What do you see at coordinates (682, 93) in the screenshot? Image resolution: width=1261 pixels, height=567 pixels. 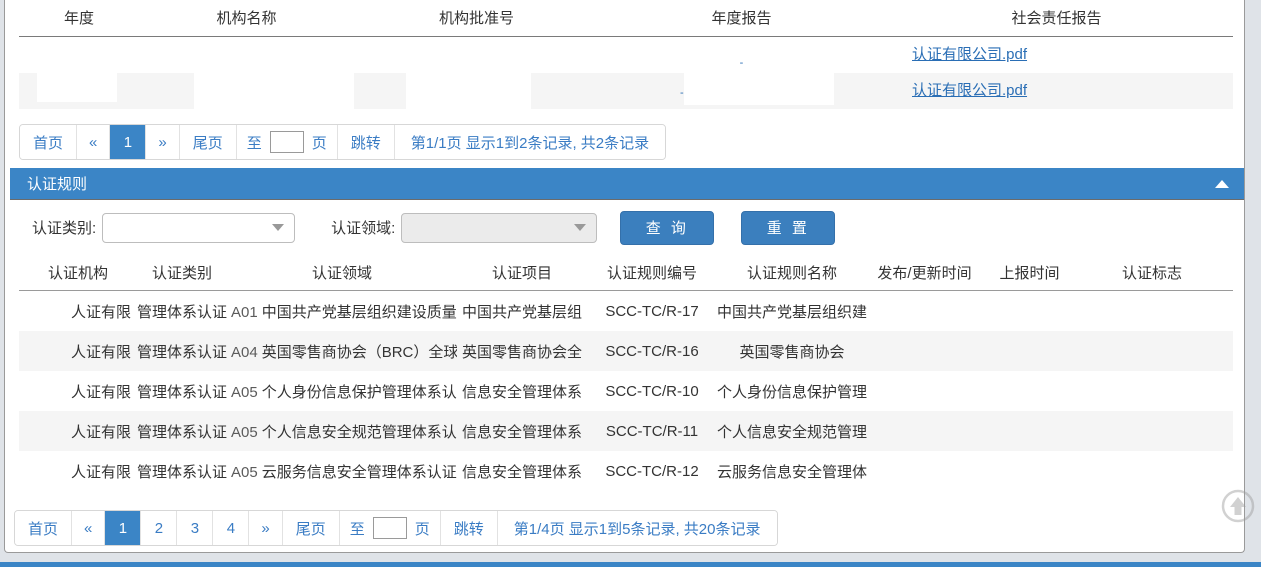 I see `annual-report-dash: -` at bounding box center [682, 93].